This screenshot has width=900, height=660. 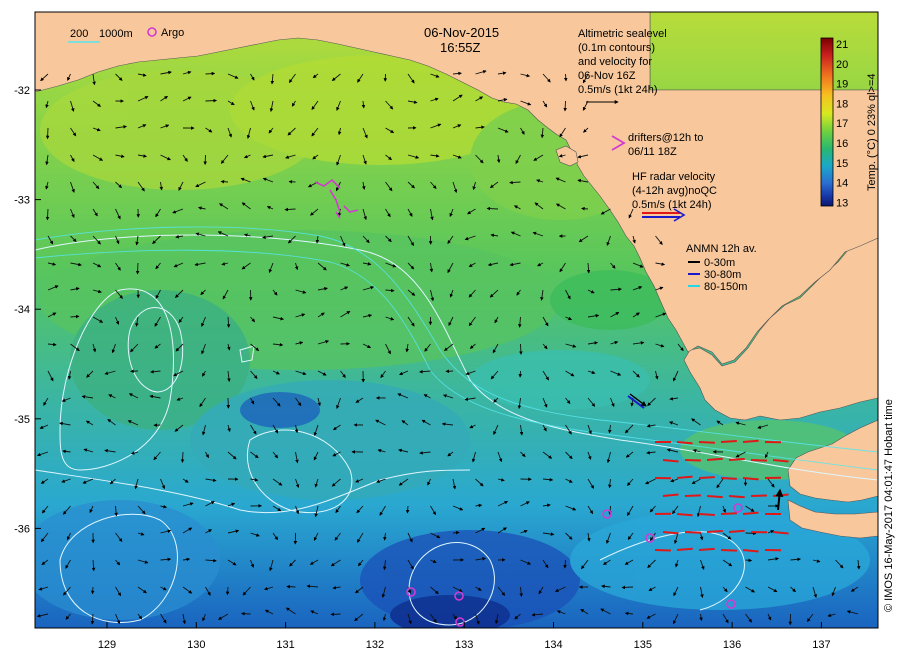 What do you see at coordinates (607, 76) in the screenshot?
I see `altimetry-line4: 06-Nov 16Z` at bounding box center [607, 76].